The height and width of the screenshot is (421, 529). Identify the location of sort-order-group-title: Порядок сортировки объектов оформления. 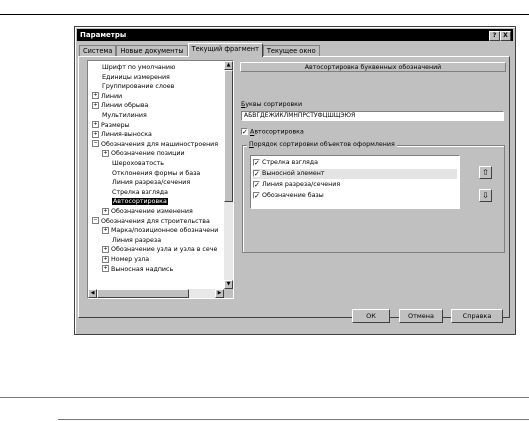
(322, 144).